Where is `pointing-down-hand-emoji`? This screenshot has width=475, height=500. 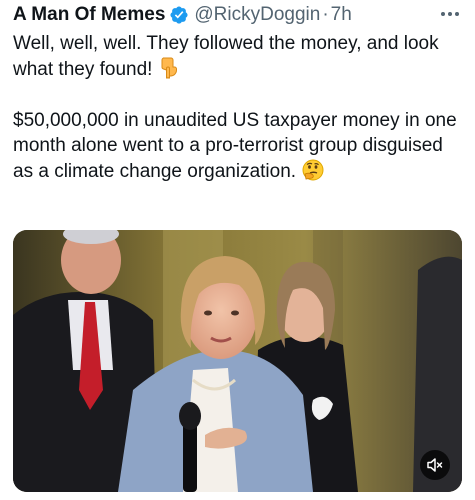 pointing-down-hand-emoji is located at coordinates (169, 67).